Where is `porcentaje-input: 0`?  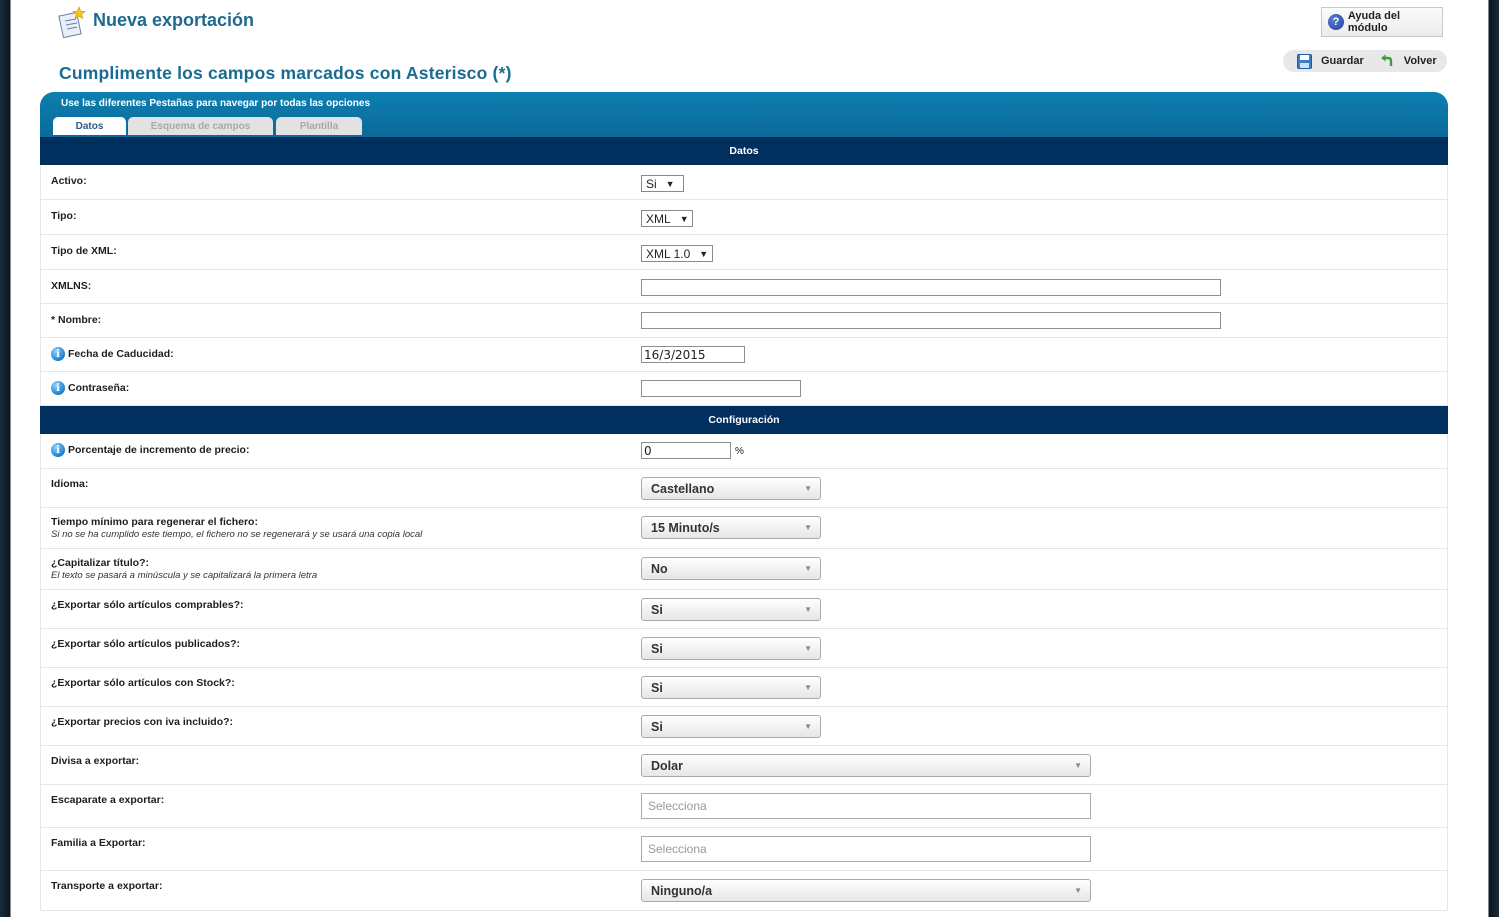 porcentaje-input: 0 is located at coordinates (686, 450).